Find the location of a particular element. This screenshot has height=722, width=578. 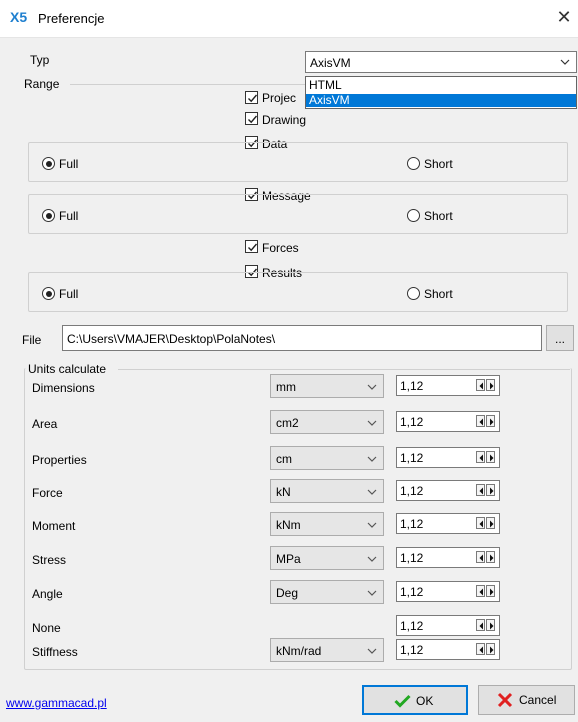

unit-row-label: Dimensions is located at coordinates (63, 388).